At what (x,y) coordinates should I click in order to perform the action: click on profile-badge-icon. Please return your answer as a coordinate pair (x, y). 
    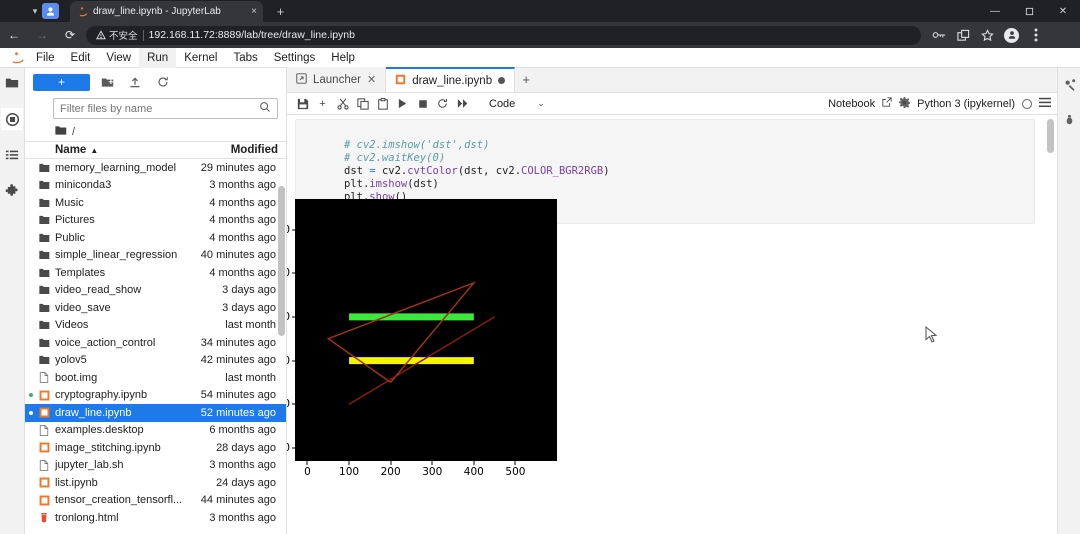
    Looking at the image, I should click on (50, 11).